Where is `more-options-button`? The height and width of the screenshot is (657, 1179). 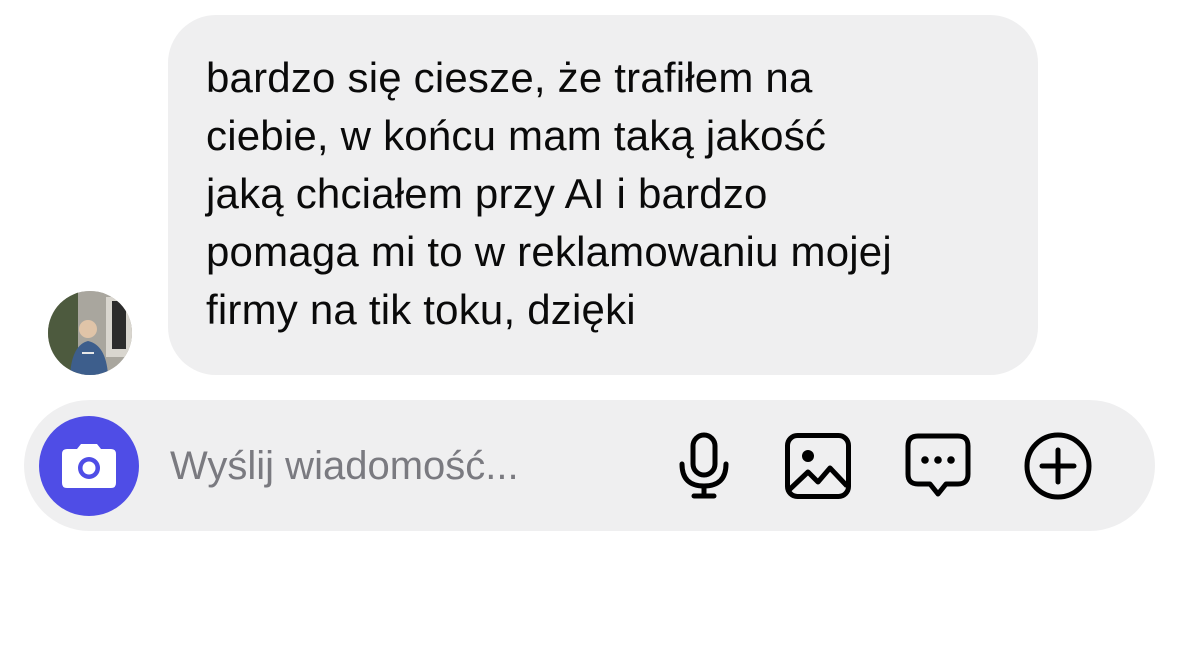 more-options-button is located at coordinates (1058, 466).